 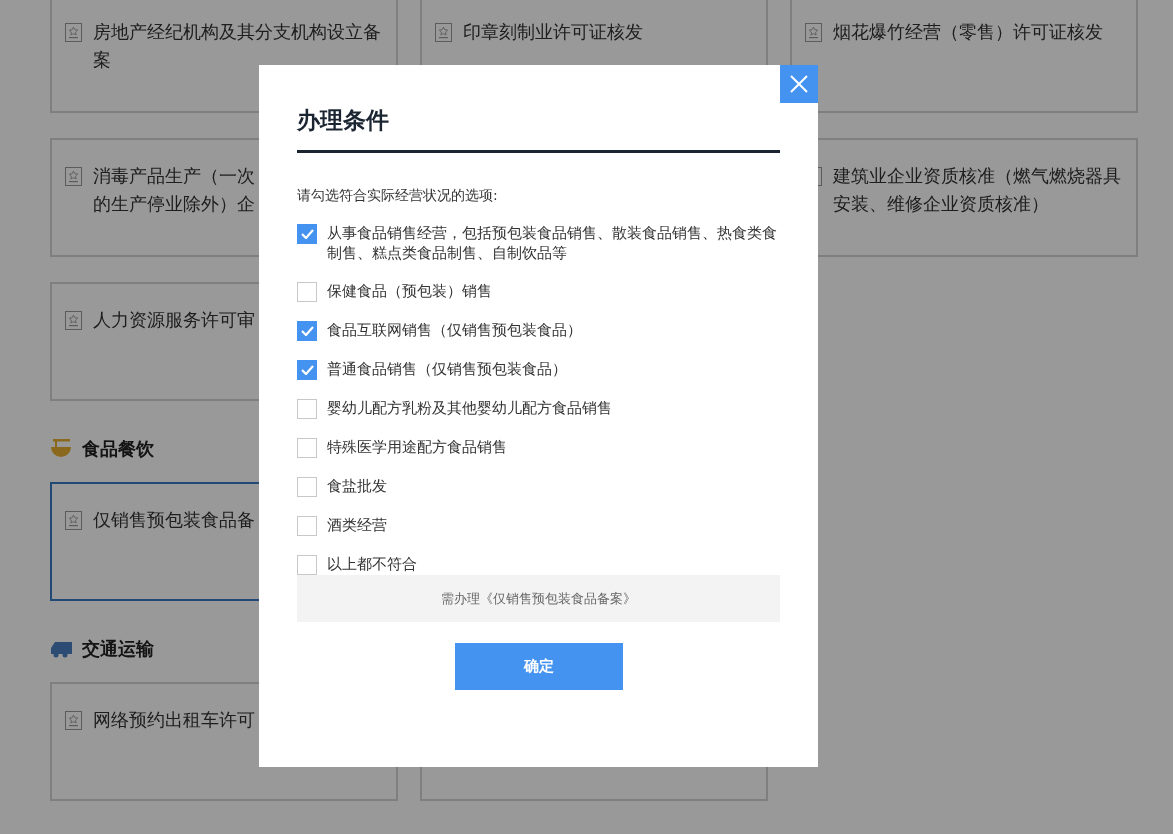 I want to click on close-button, so click(x=799, y=84).